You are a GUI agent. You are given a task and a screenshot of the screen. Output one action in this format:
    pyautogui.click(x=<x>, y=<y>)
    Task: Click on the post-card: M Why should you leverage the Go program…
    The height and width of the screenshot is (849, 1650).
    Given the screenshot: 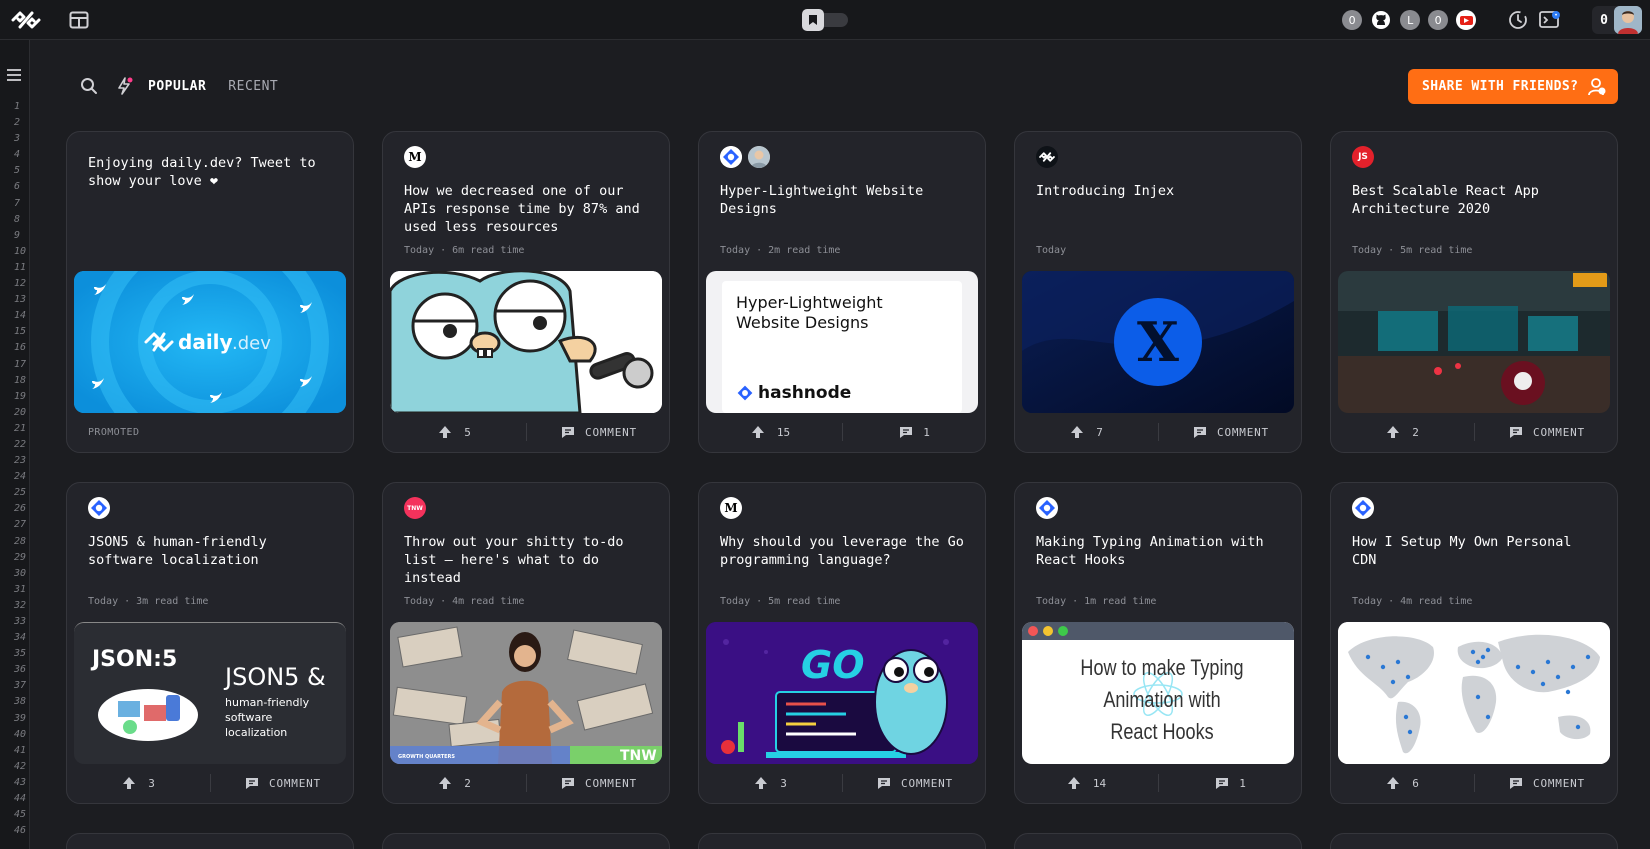 What is the action you would take?
    pyautogui.click(x=842, y=643)
    